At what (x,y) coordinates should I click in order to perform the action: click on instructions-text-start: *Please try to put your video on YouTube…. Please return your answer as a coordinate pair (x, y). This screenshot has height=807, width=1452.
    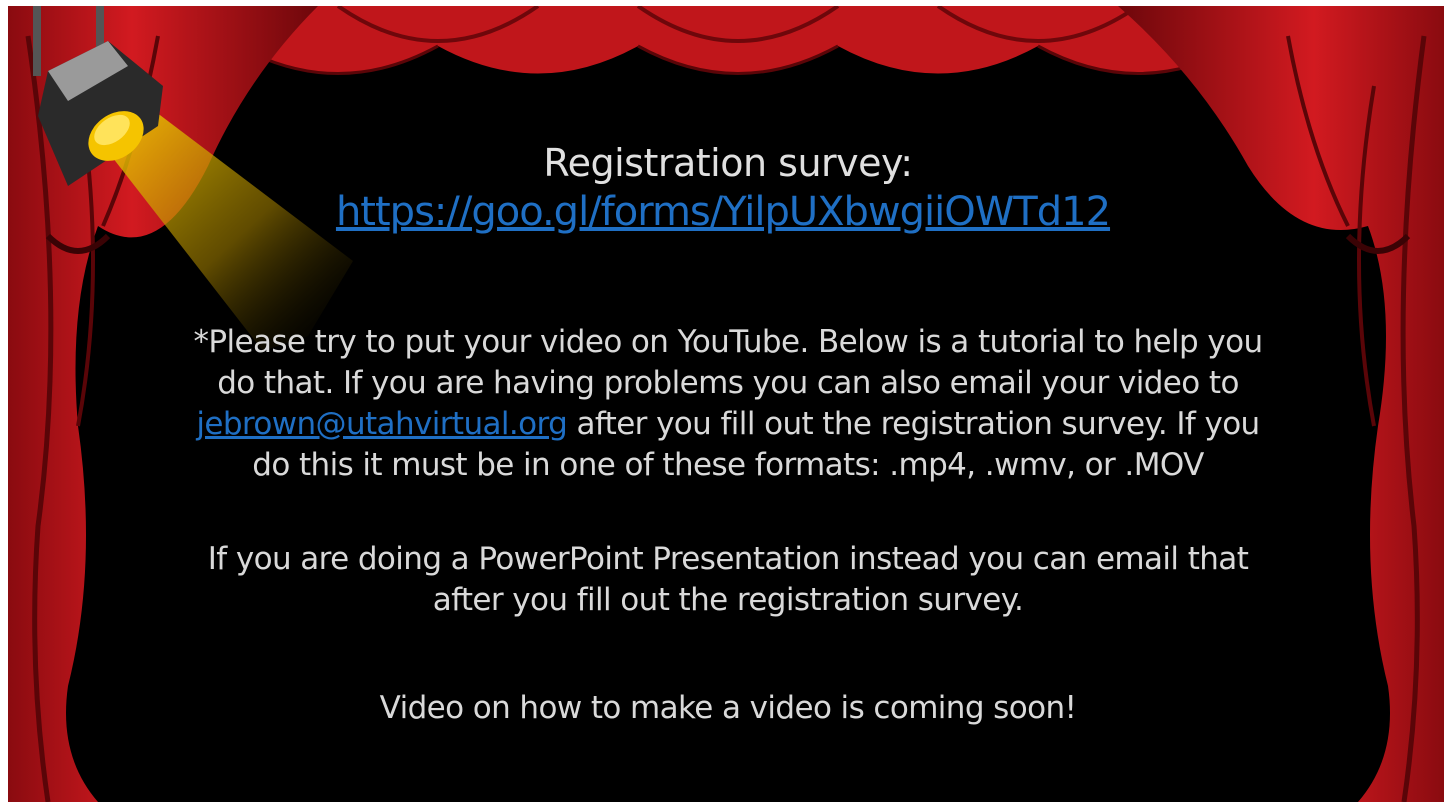
    Looking at the image, I should click on (728, 362).